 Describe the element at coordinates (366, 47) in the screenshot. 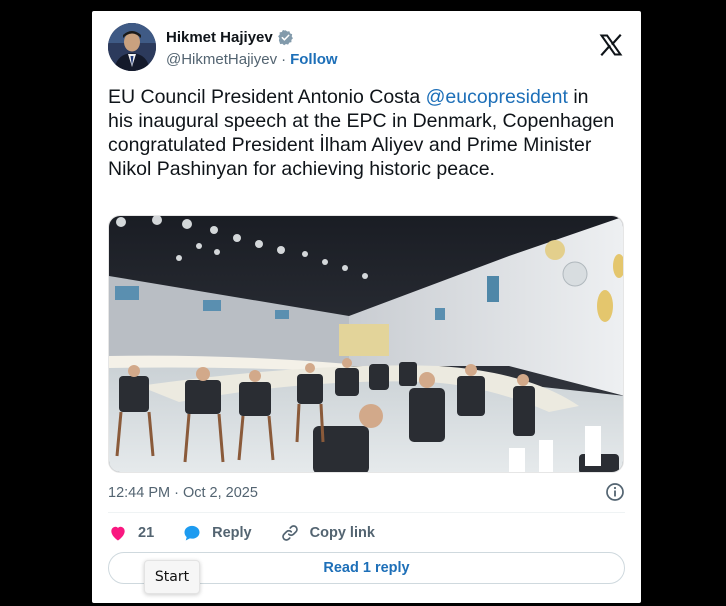

I see `tweet-header: Hikmet Hajiyev @HikmetHajiyev · Follow` at that location.